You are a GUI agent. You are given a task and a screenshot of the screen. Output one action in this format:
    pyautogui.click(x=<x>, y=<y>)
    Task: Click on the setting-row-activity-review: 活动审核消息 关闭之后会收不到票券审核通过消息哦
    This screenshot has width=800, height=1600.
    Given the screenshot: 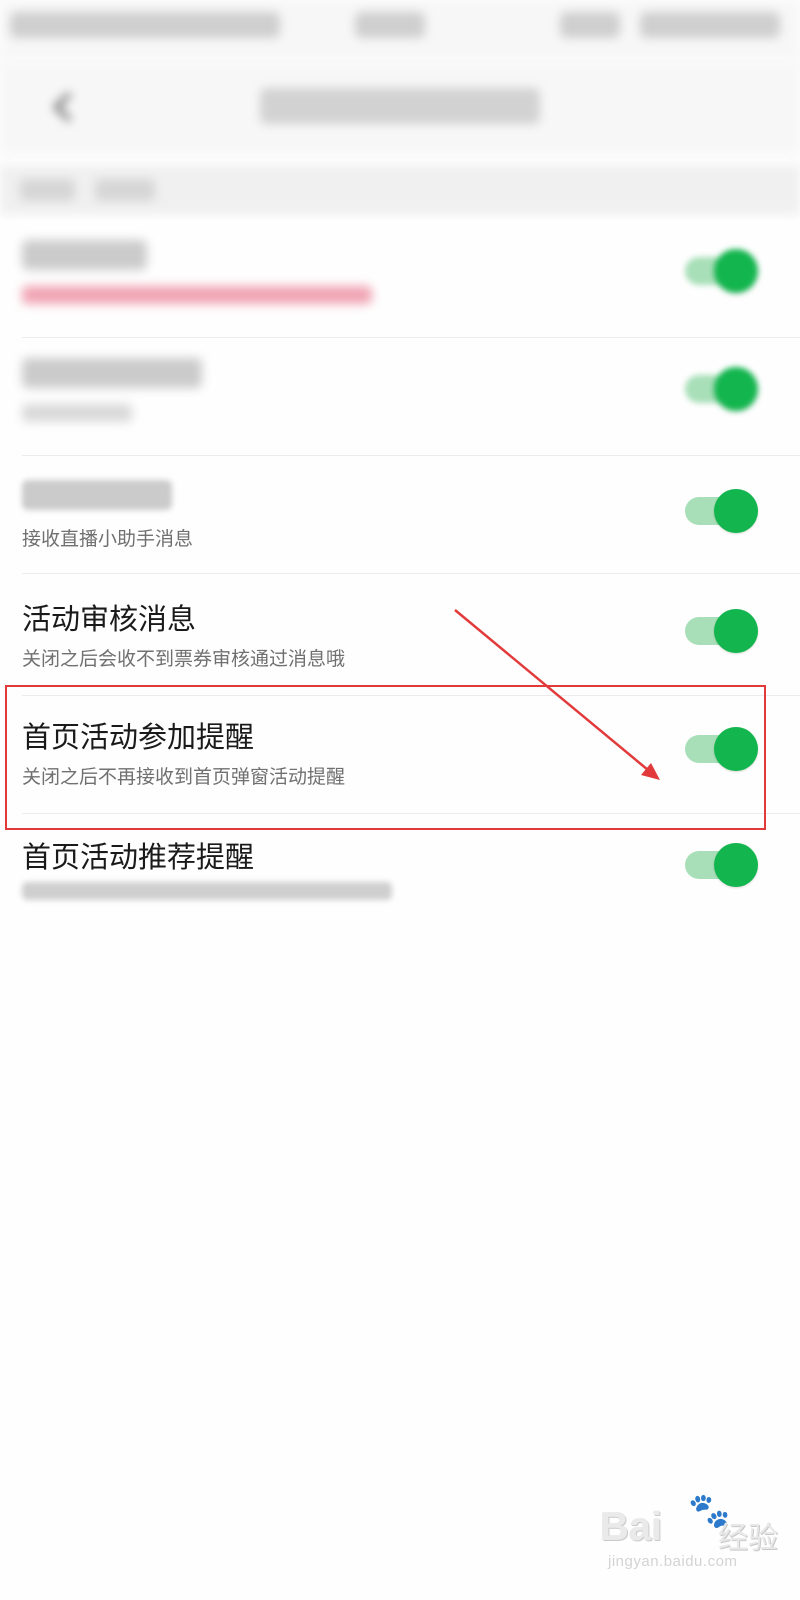 What is the action you would take?
    pyautogui.click(x=400, y=637)
    